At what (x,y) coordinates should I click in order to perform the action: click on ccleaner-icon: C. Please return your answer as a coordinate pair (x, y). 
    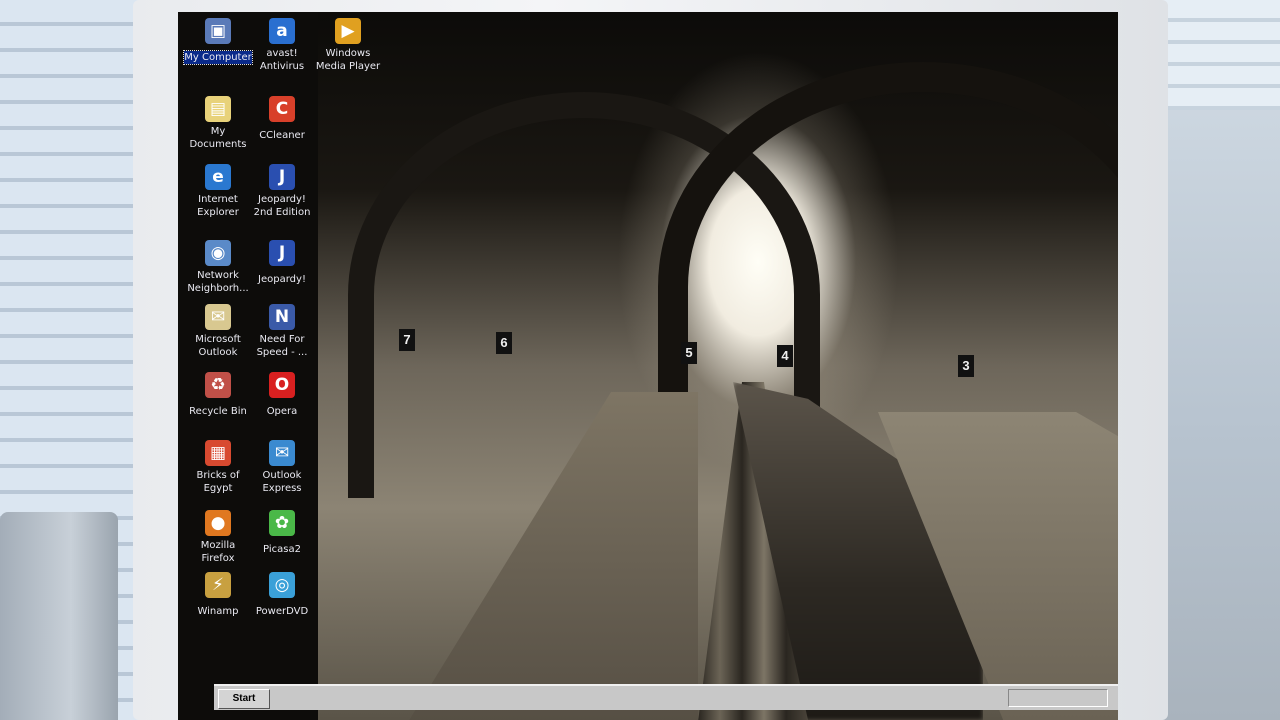
    Looking at the image, I should click on (282, 109).